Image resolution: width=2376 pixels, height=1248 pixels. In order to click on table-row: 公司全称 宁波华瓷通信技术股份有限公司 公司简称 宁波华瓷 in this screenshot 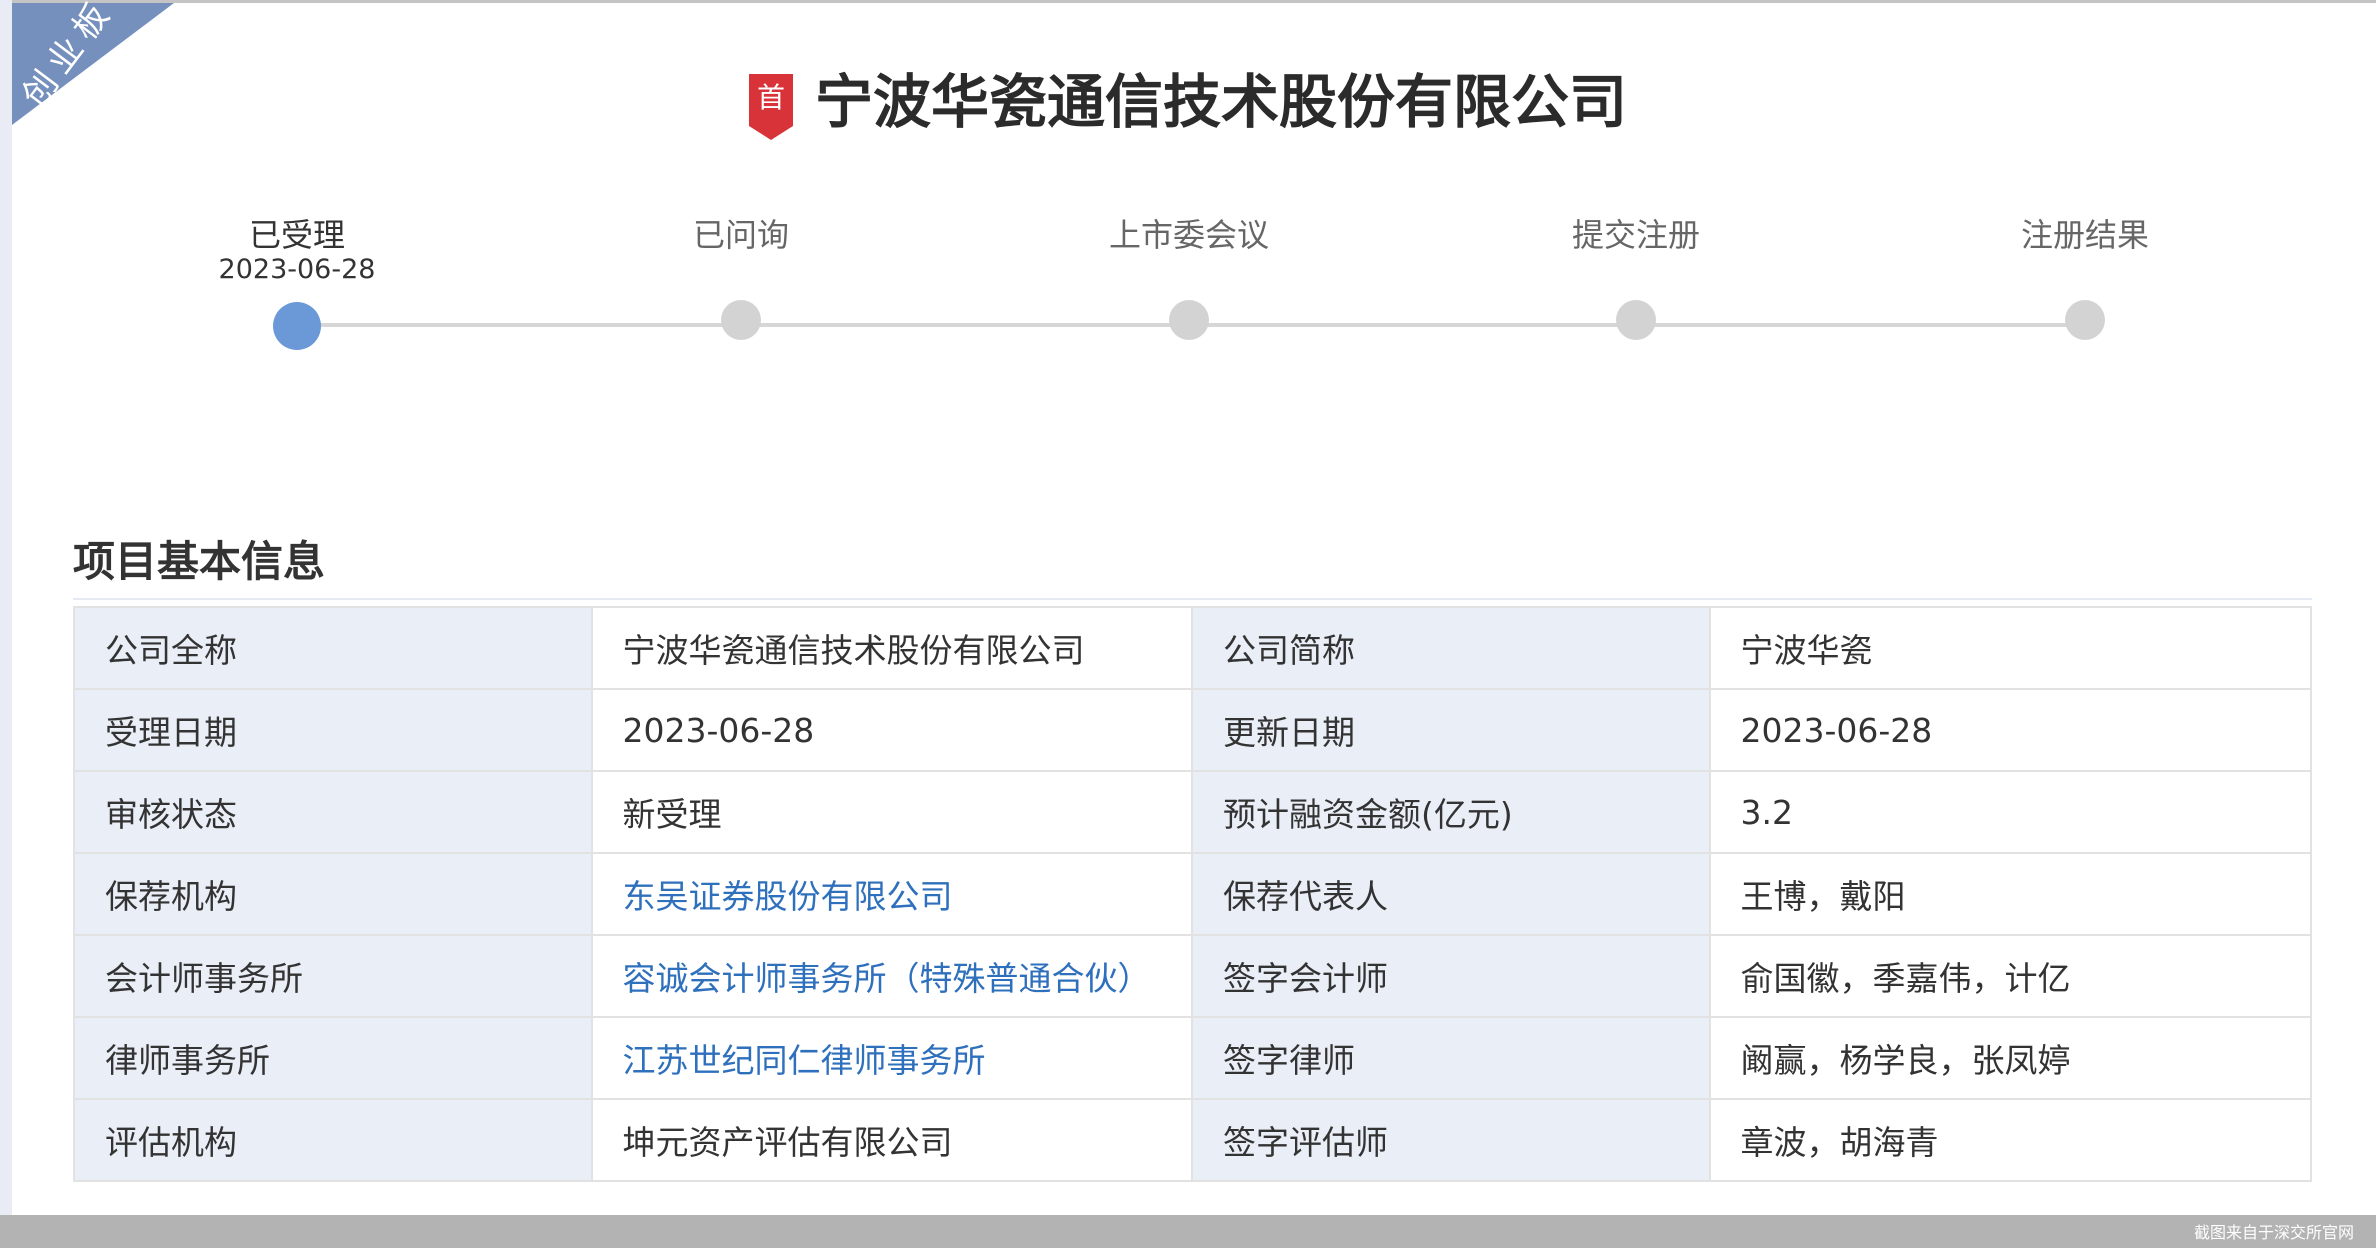, I will do `click(1192, 648)`.